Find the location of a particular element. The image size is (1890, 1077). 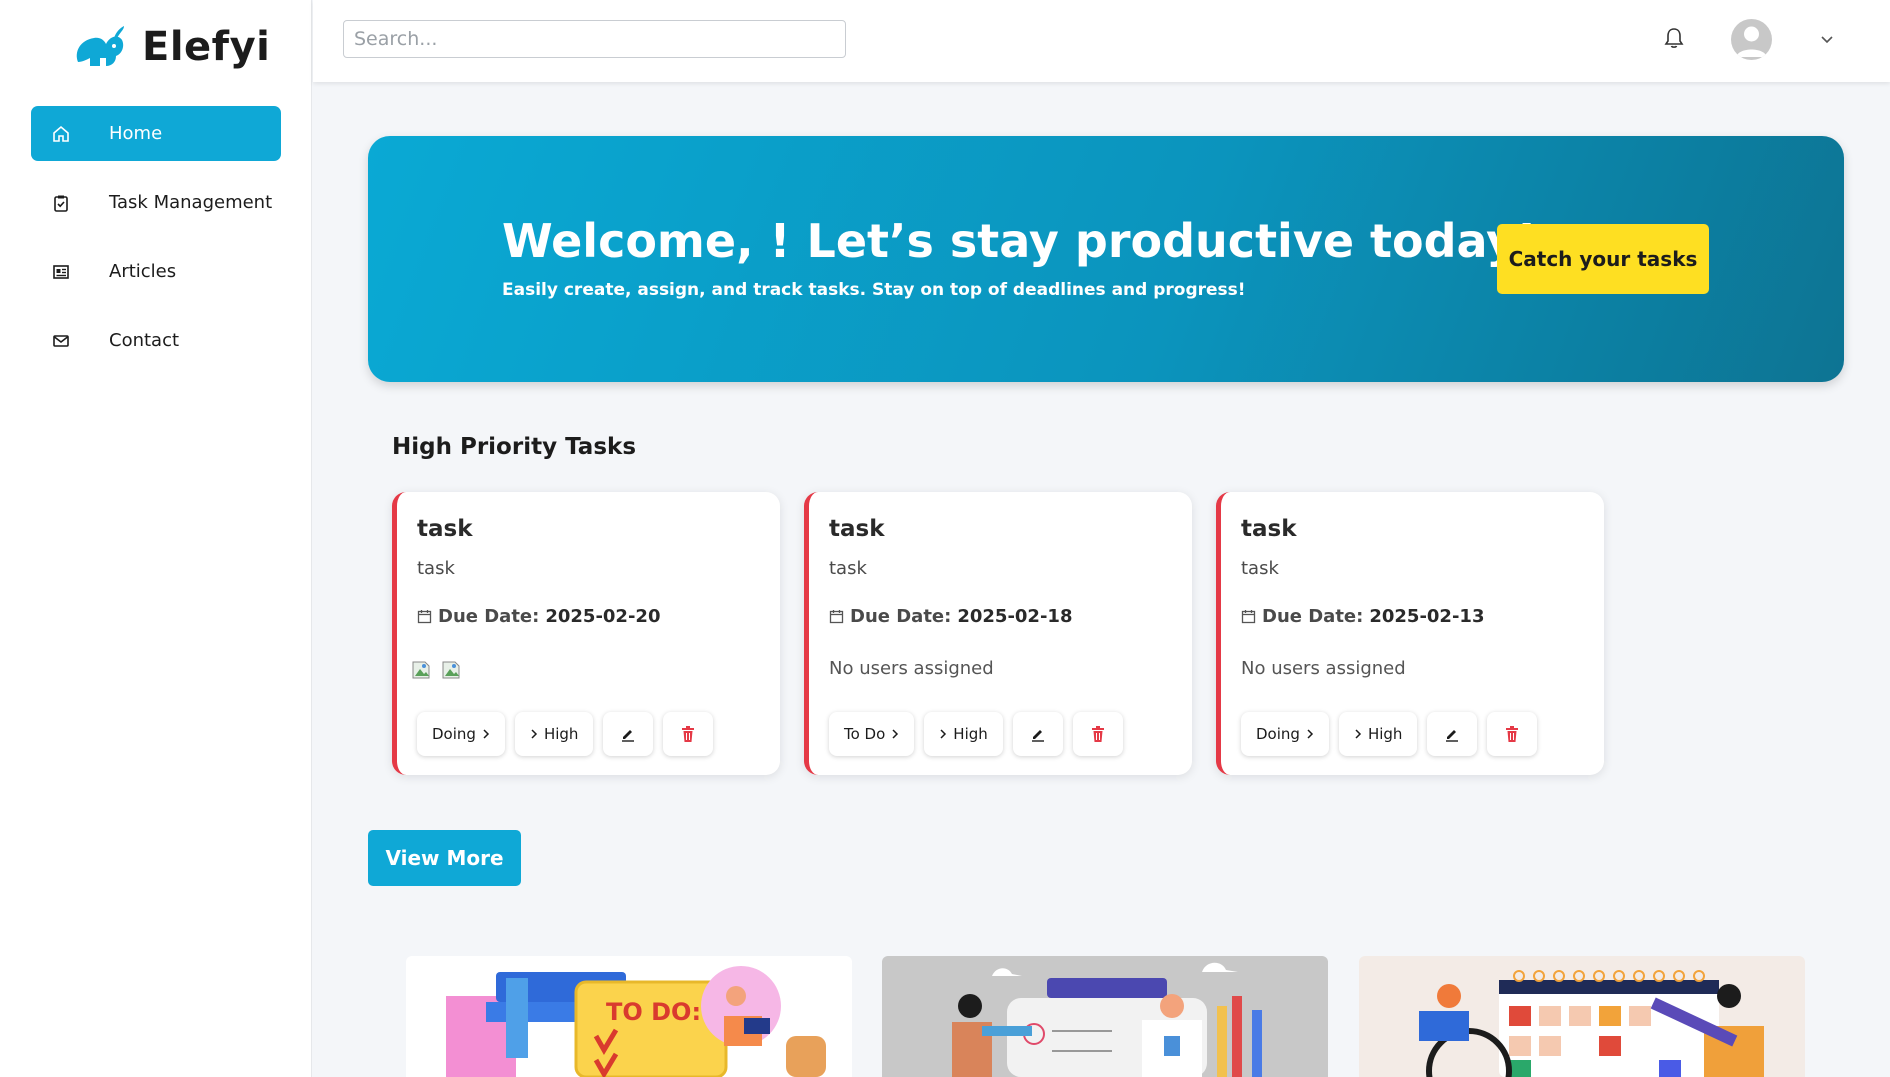

task-actions: To Do High is located at coordinates (976, 734).